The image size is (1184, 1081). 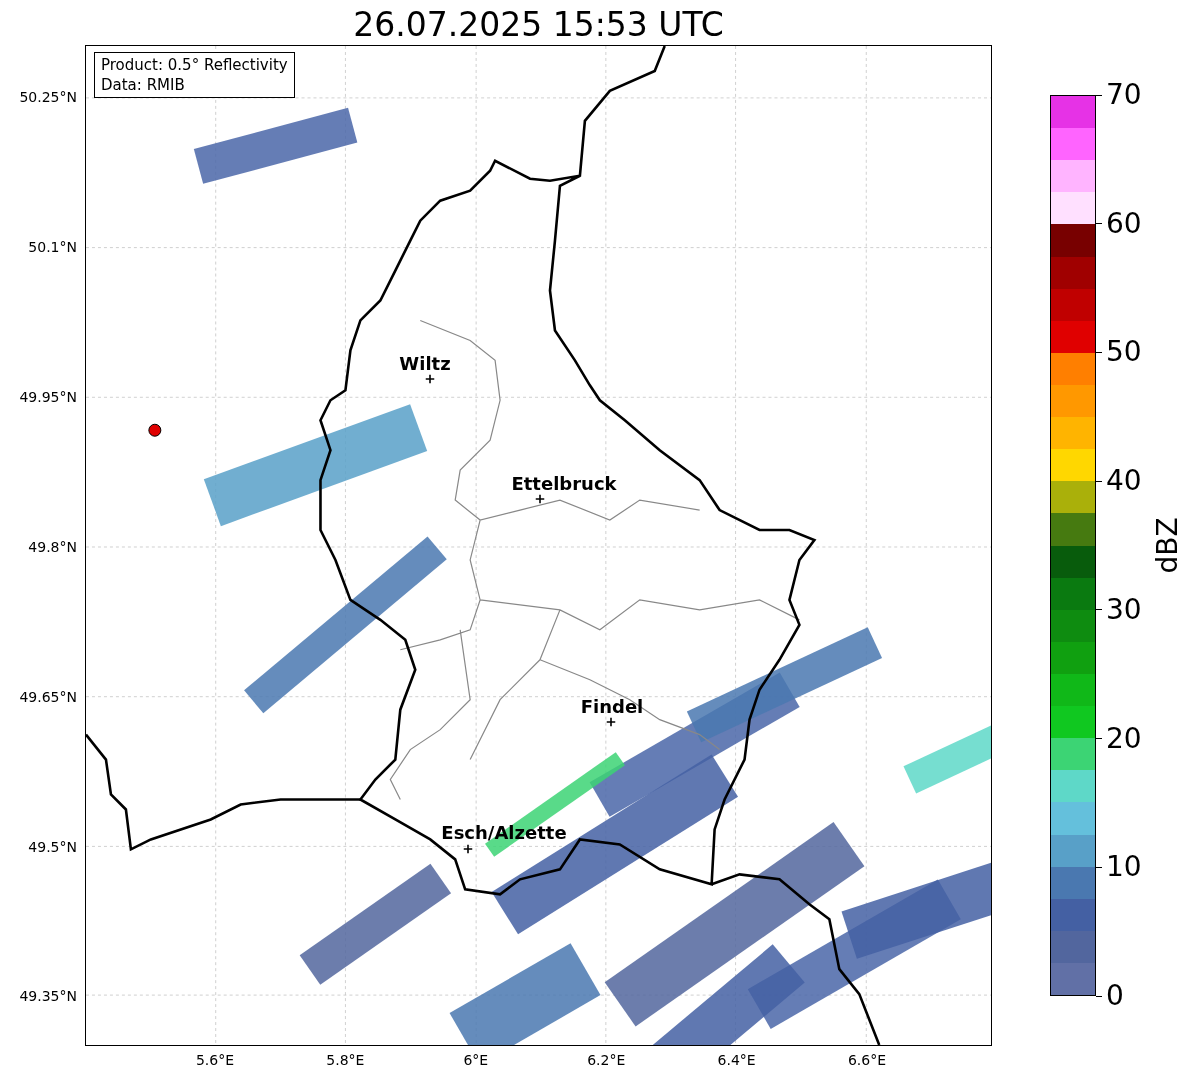 I want to click on longitude-tick-label: 5.6°E, so click(x=215, y=1060).